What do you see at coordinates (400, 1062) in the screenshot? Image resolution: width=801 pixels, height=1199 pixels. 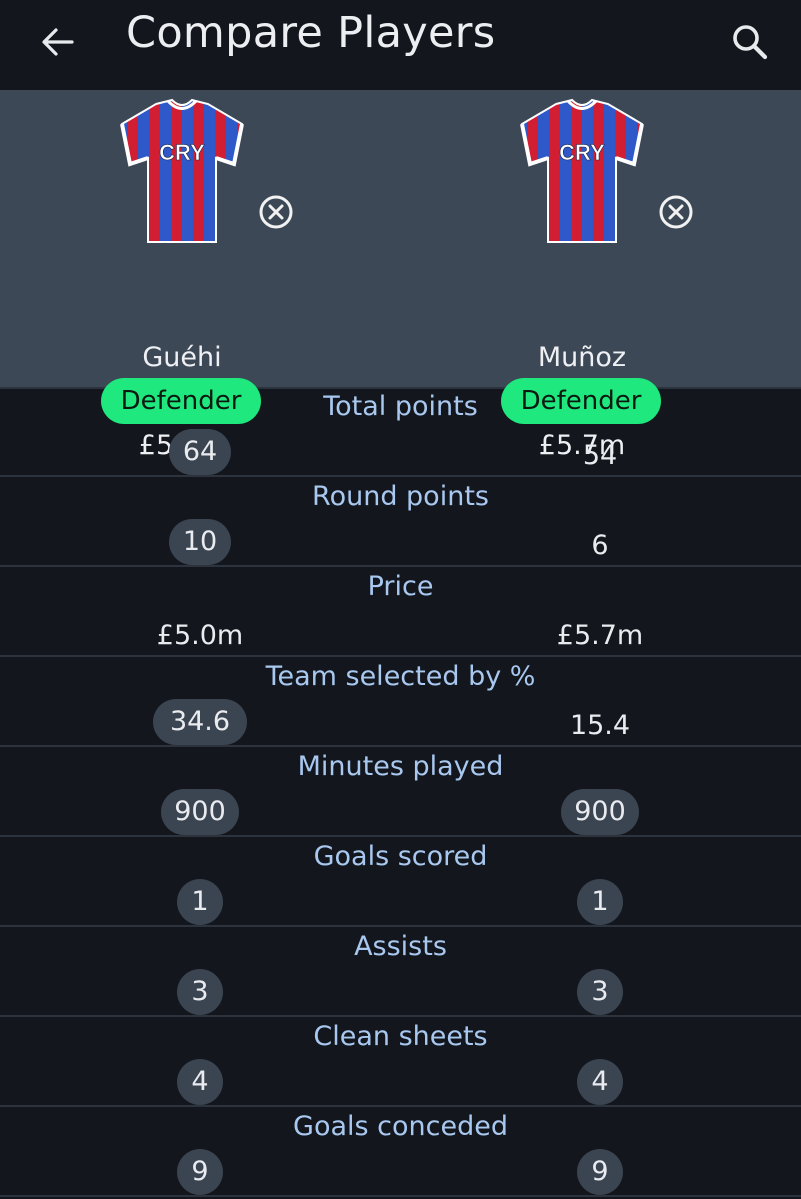 I see `stat-row: Clean sheets 4 4` at bounding box center [400, 1062].